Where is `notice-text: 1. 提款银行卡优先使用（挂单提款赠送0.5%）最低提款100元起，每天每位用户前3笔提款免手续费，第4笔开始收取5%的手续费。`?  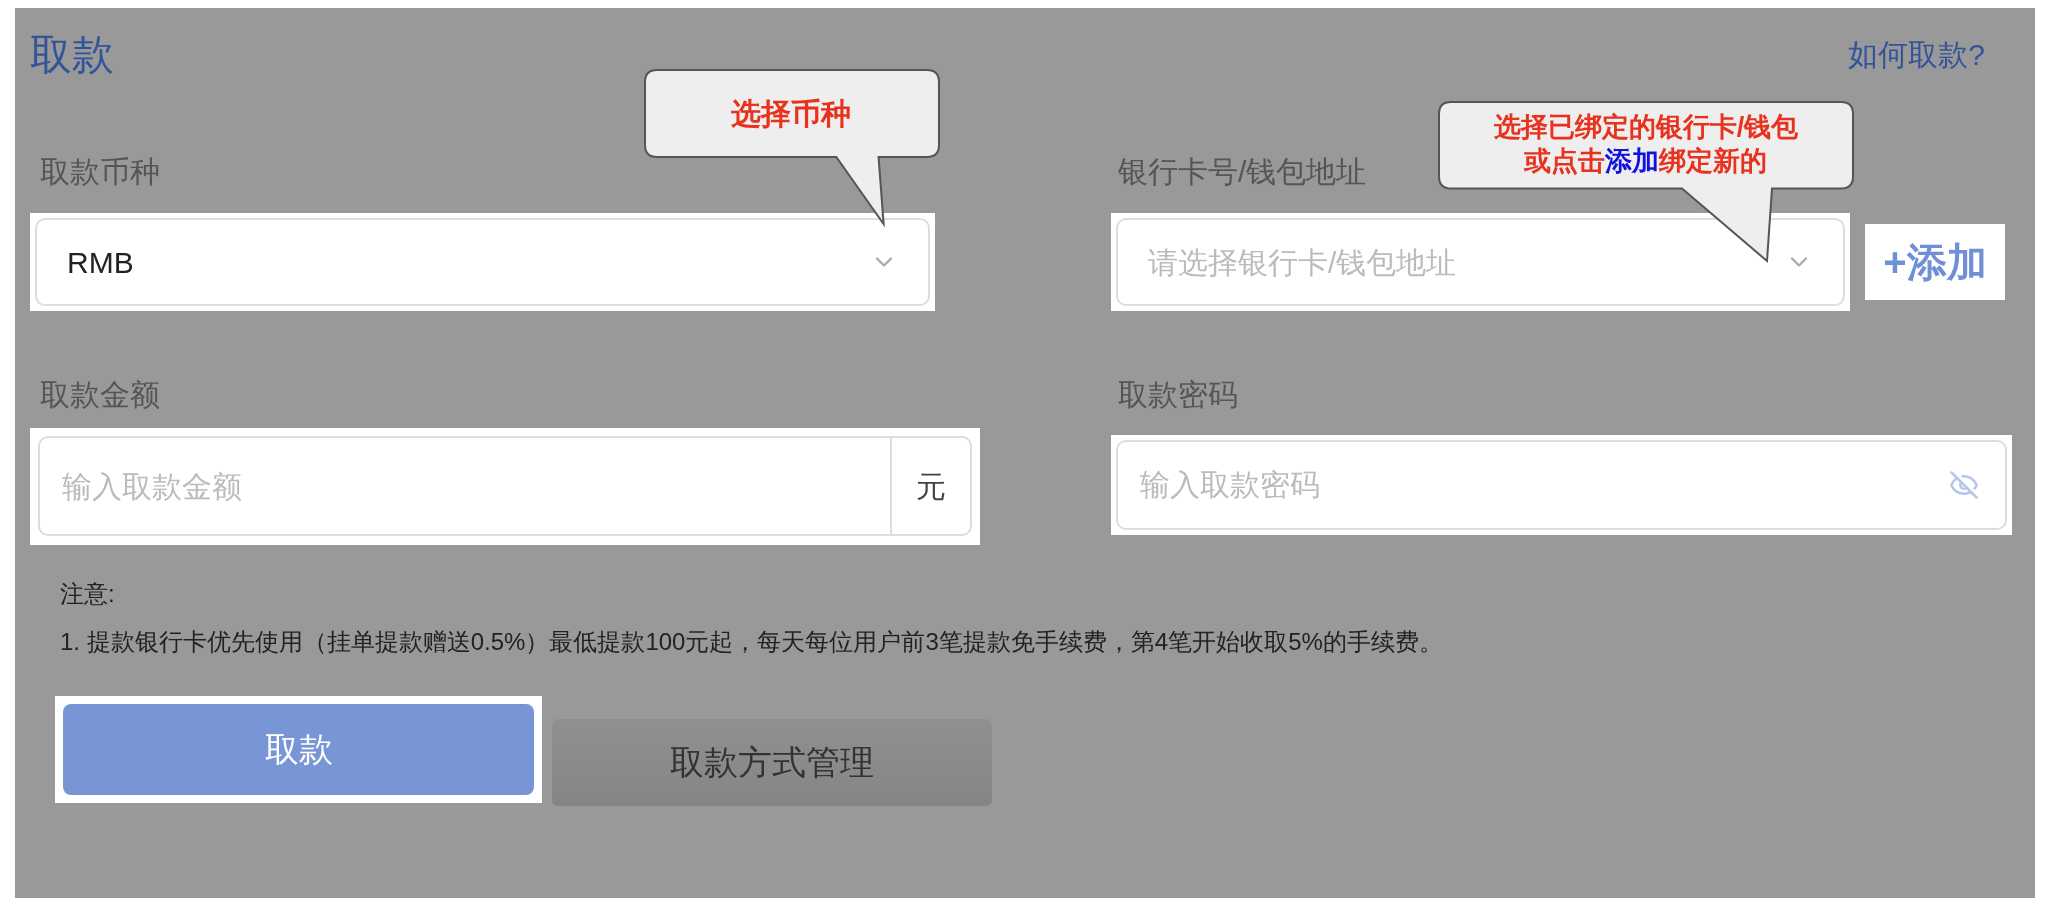
notice-text: 1. 提款银行卡优先使用（挂单提款赠送0.5%）最低提款100元起，每天每位用户前3笔提款免手续费，第4笔开始收取5%的手续费。 is located at coordinates (752, 642).